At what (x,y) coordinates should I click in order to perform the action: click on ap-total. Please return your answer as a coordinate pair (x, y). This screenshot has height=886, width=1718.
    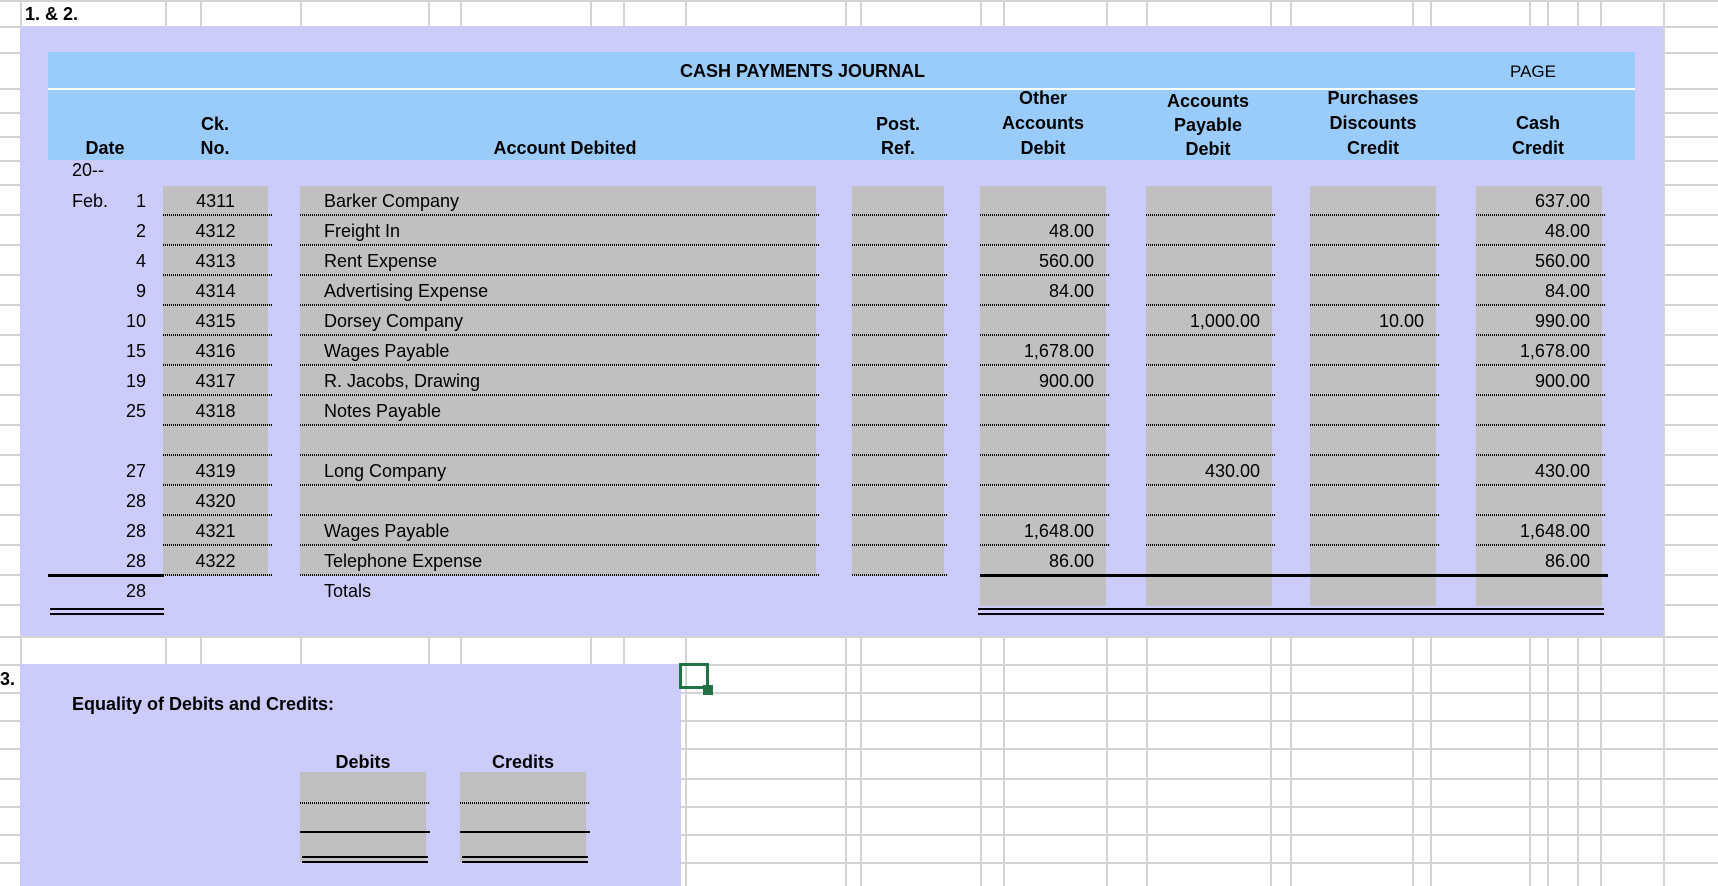
    Looking at the image, I should click on (1203, 591).